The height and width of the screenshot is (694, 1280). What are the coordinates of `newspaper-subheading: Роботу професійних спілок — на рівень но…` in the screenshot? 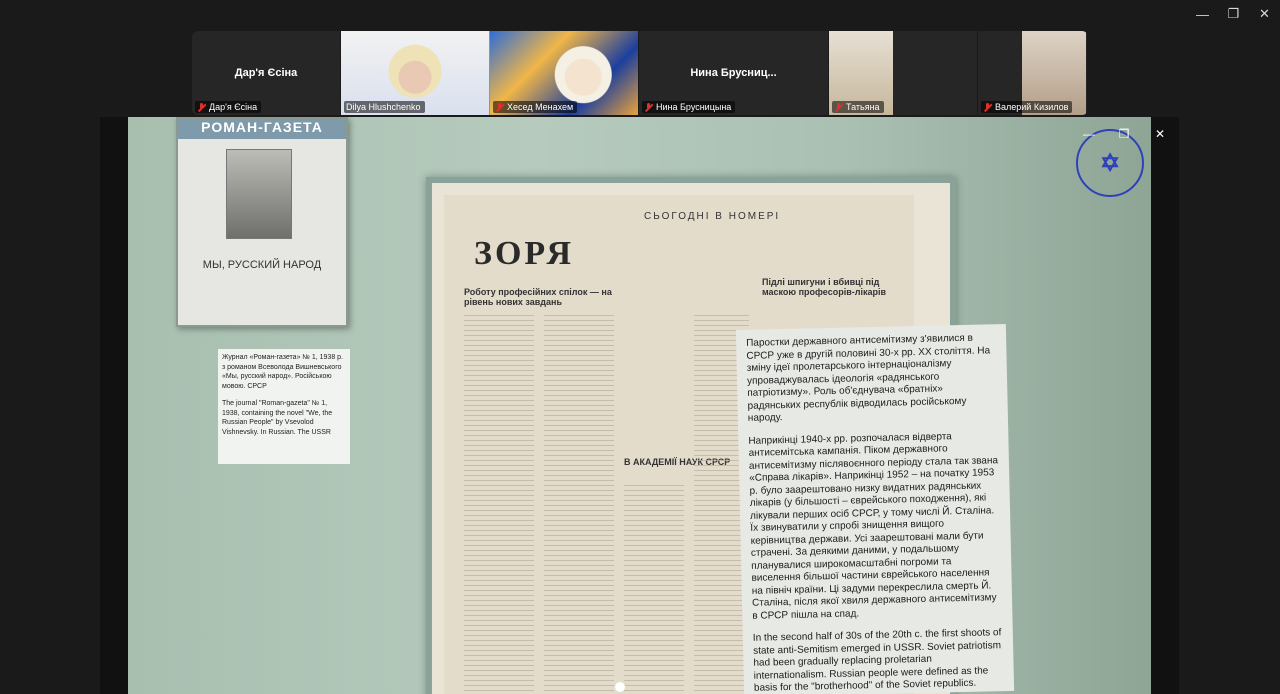 It's located at (538, 297).